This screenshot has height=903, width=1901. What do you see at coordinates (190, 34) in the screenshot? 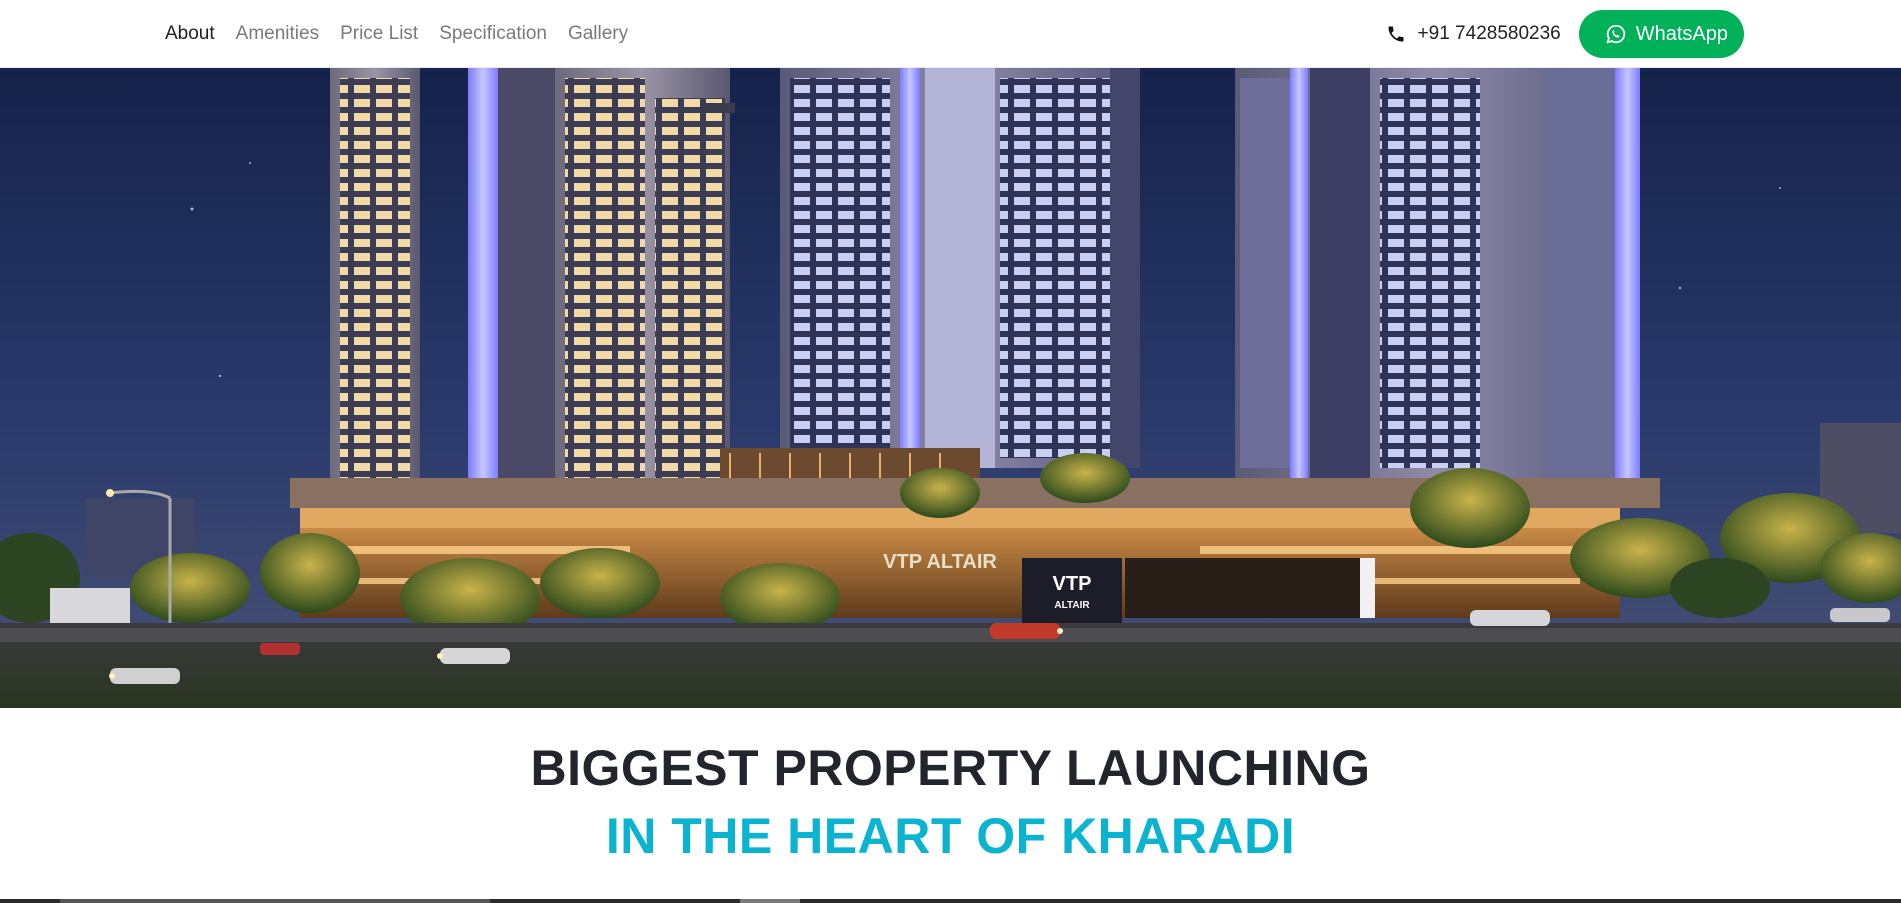
I see `nav-link-about: About` at bounding box center [190, 34].